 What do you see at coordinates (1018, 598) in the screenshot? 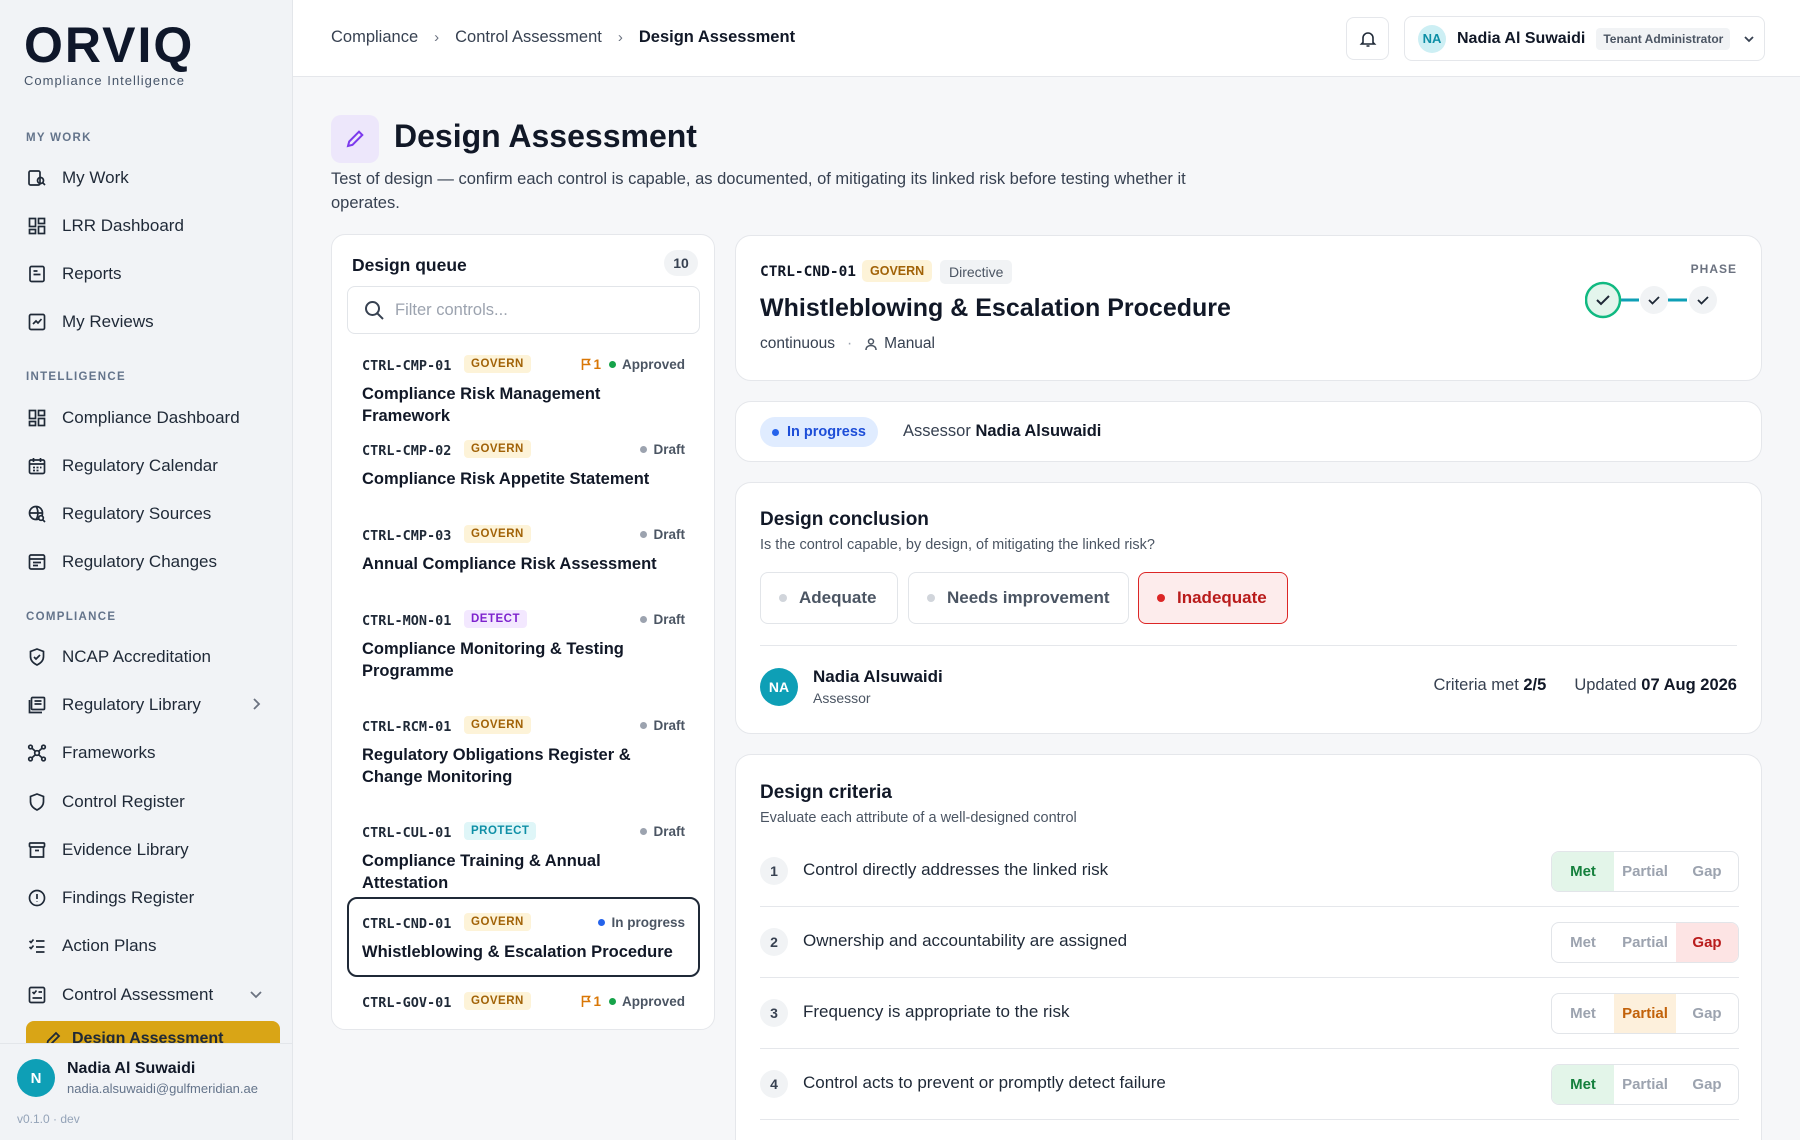
I see `needs-improvement-option: Needs improvement` at bounding box center [1018, 598].